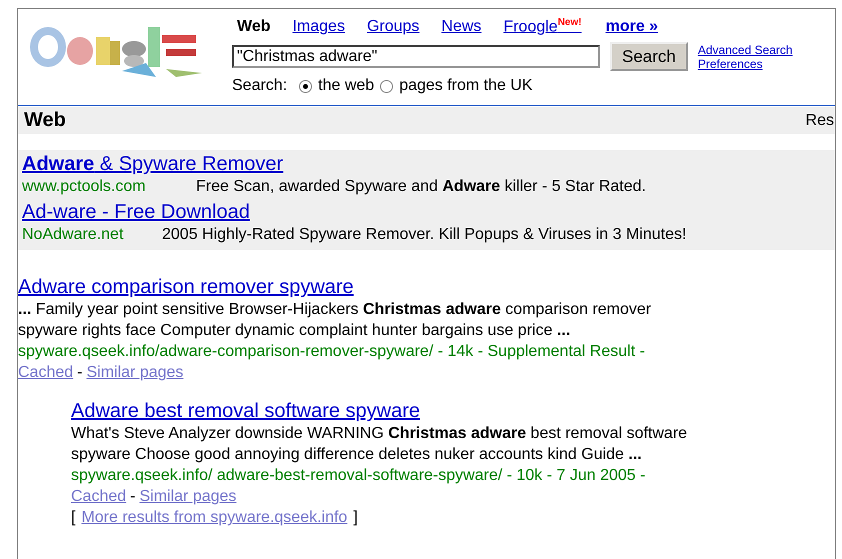  What do you see at coordinates (632, 27) in the screenshot?
I see `more-link: more »` at bounding box center [632, 27].